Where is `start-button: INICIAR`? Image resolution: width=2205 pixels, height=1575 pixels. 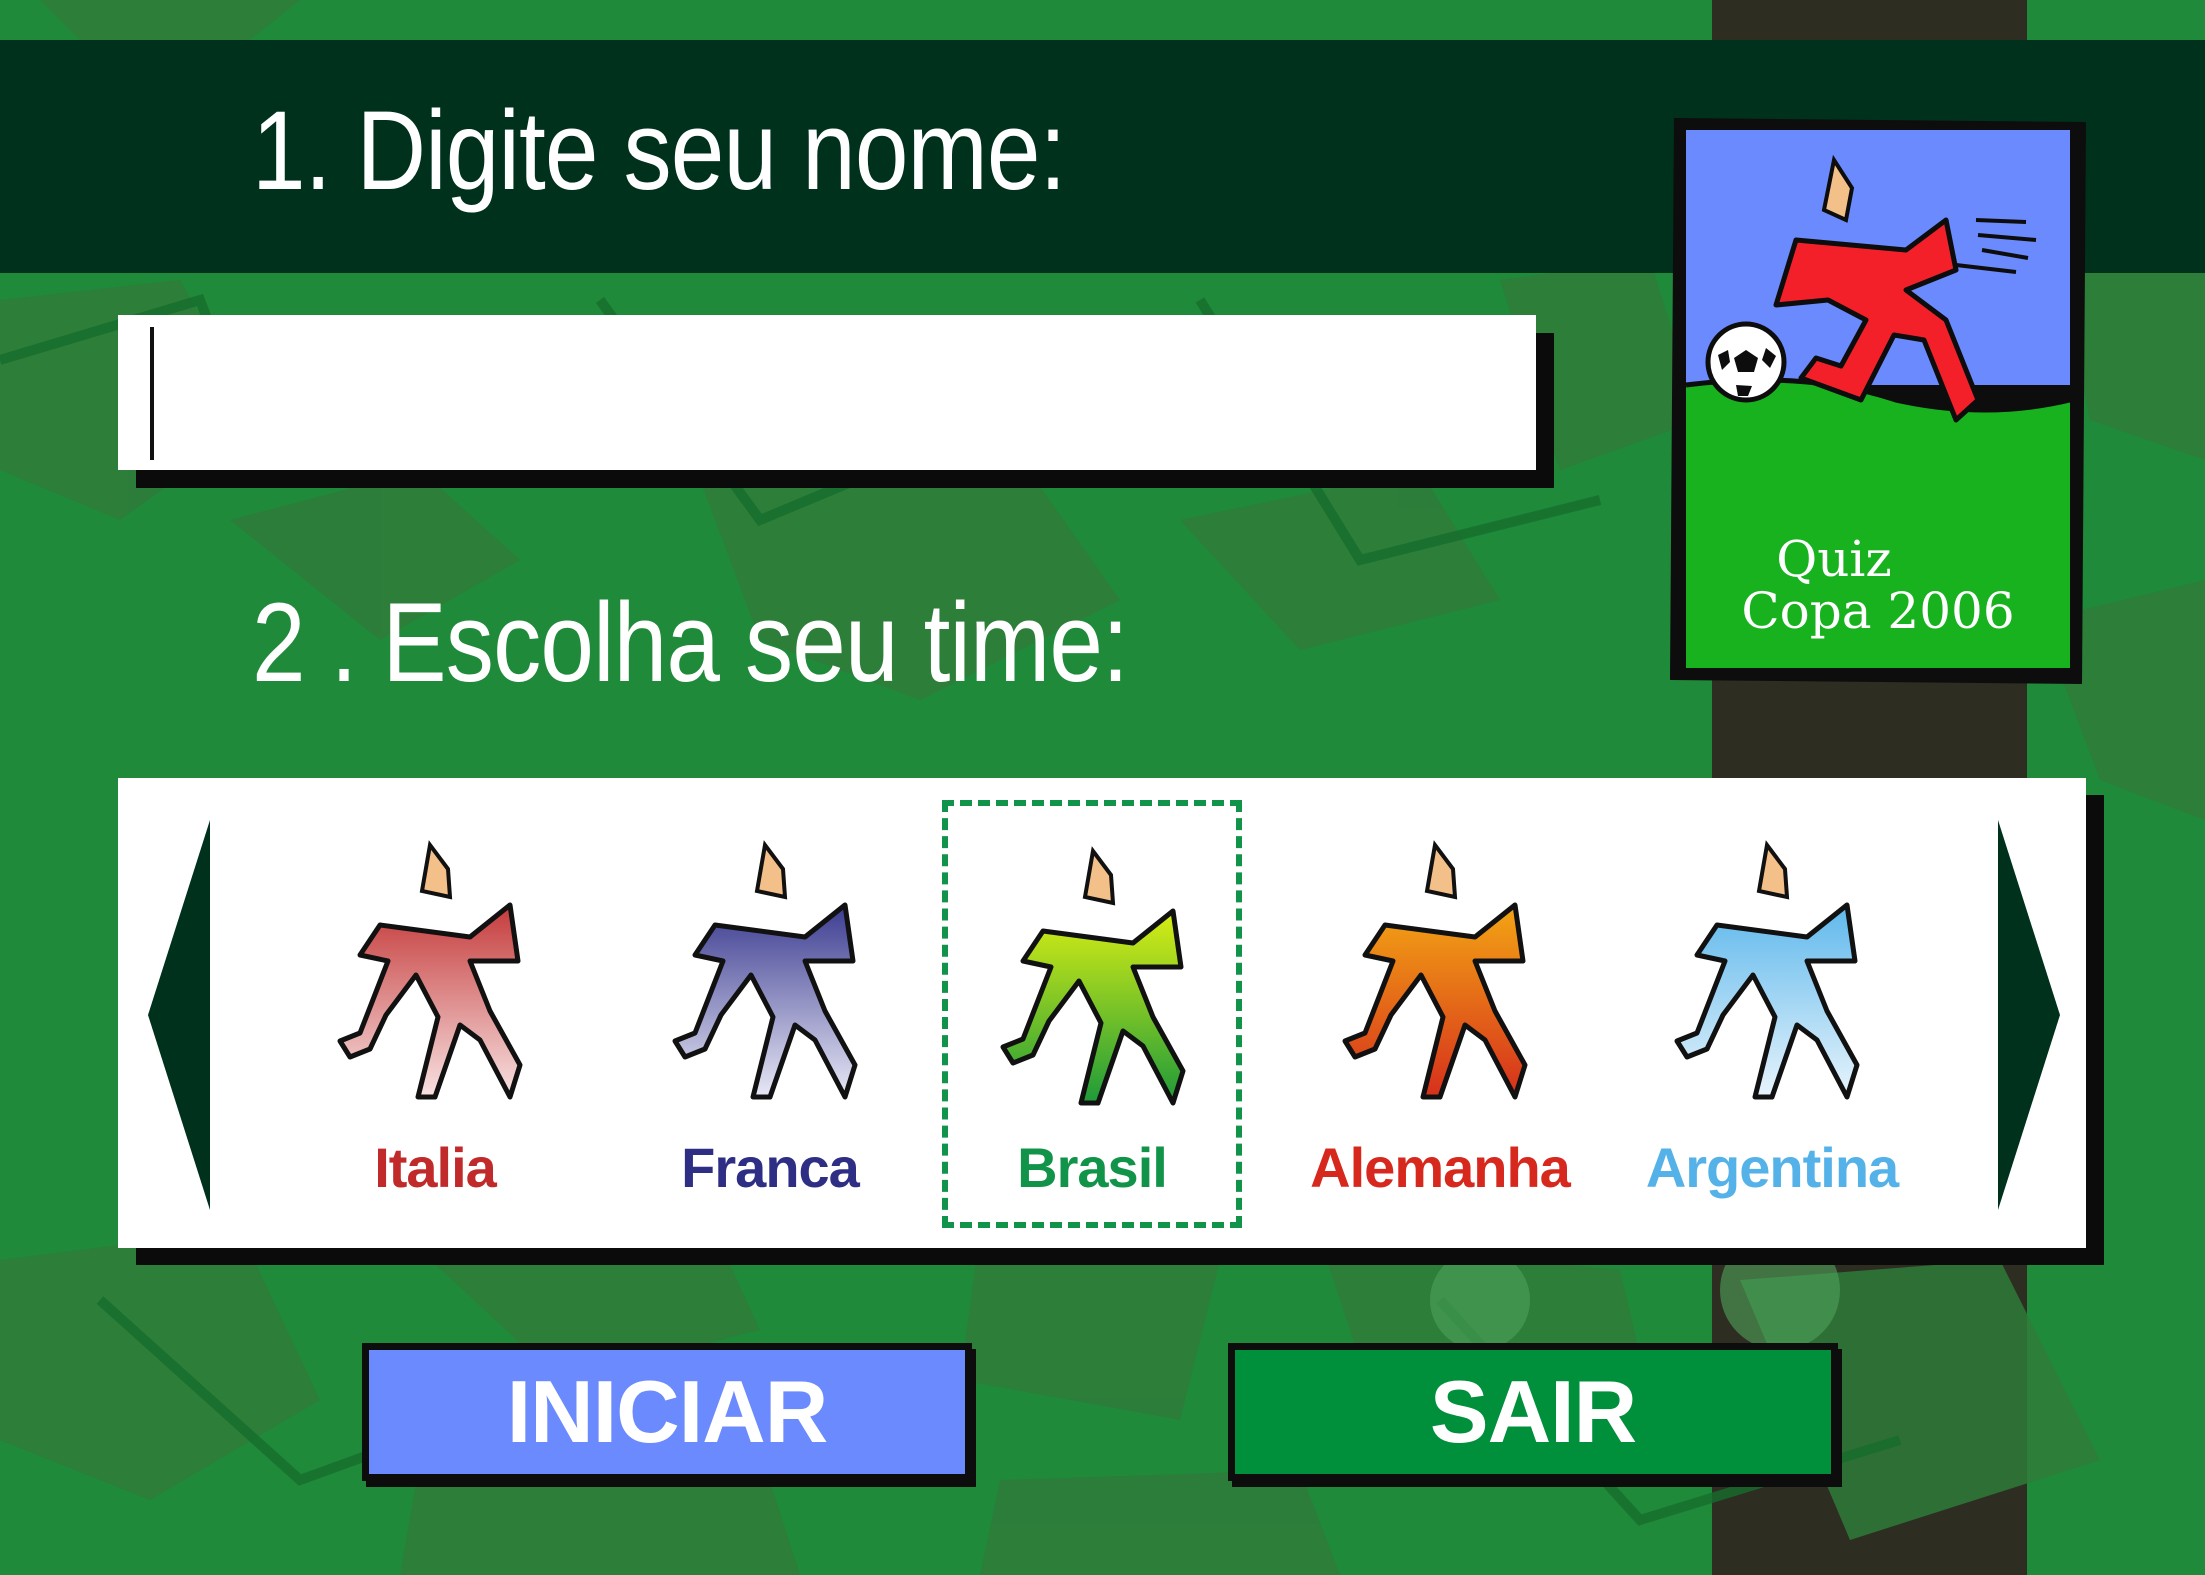 start-button: INICIAR is located at coordinates (667, 1412).